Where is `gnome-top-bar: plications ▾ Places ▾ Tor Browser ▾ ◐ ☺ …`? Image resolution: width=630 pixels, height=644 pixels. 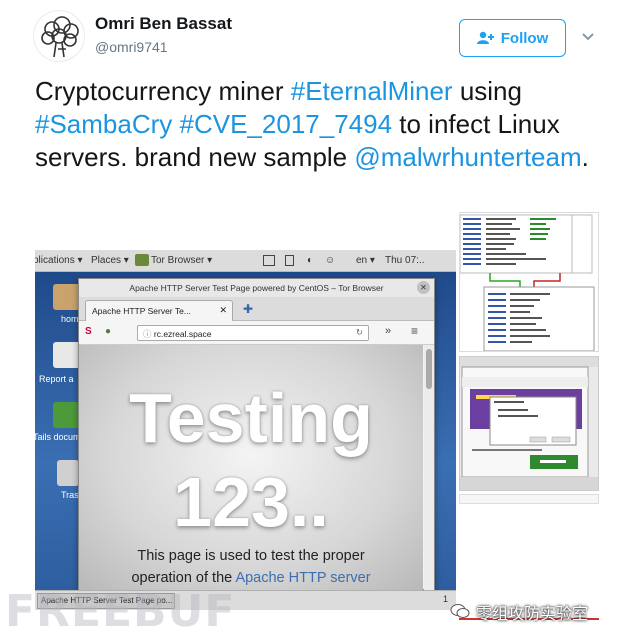 gnome-top-bar: plications ▾ Places ▾ Tor Browser ▾ ◐ ☺ … is located at coordinates (245, 261).